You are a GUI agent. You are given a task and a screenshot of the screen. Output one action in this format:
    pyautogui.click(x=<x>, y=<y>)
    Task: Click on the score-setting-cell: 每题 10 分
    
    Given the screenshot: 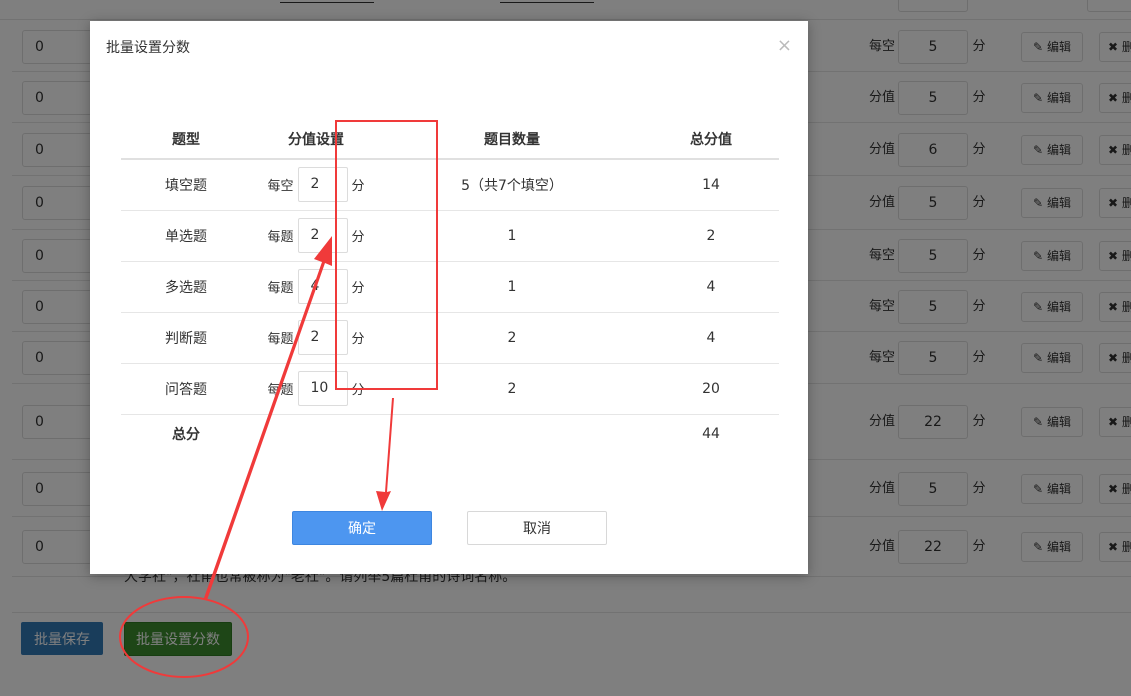 What is the action you would take?
    pyautogui.click(x=316, y=389)
    